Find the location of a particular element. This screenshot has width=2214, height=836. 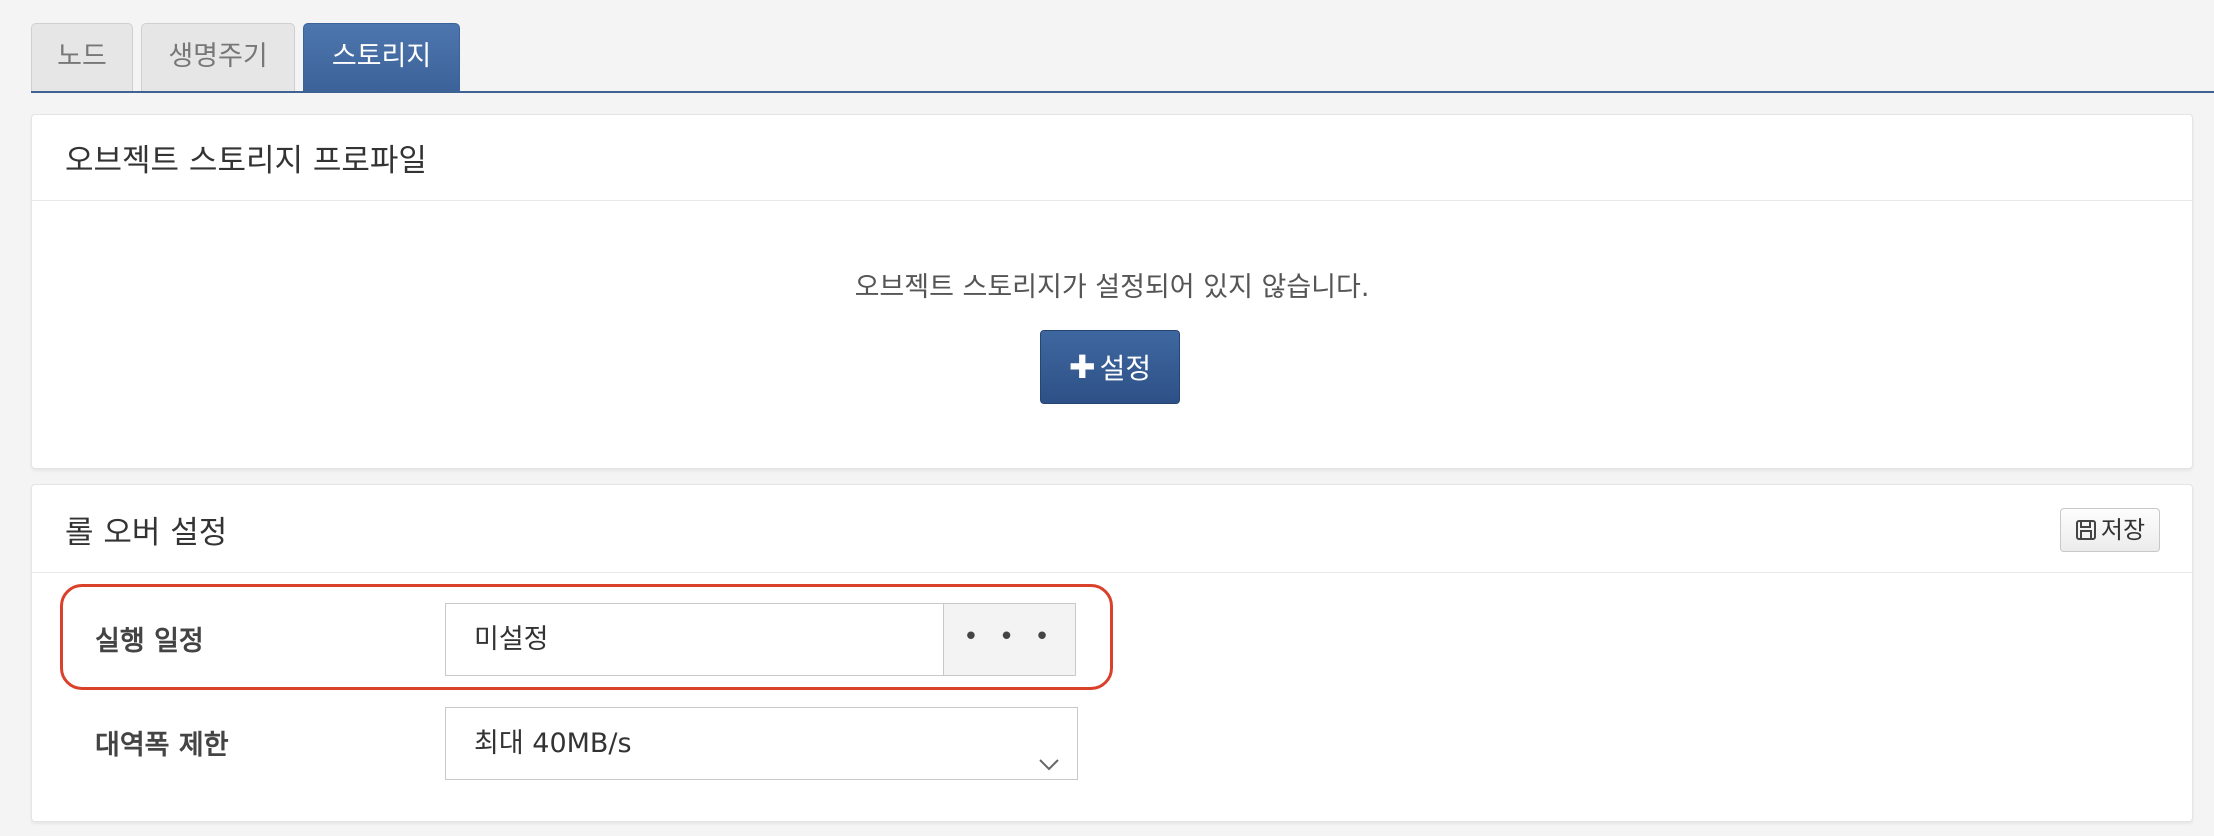

save-button: 저장 is located at coordinates (2110, 530).